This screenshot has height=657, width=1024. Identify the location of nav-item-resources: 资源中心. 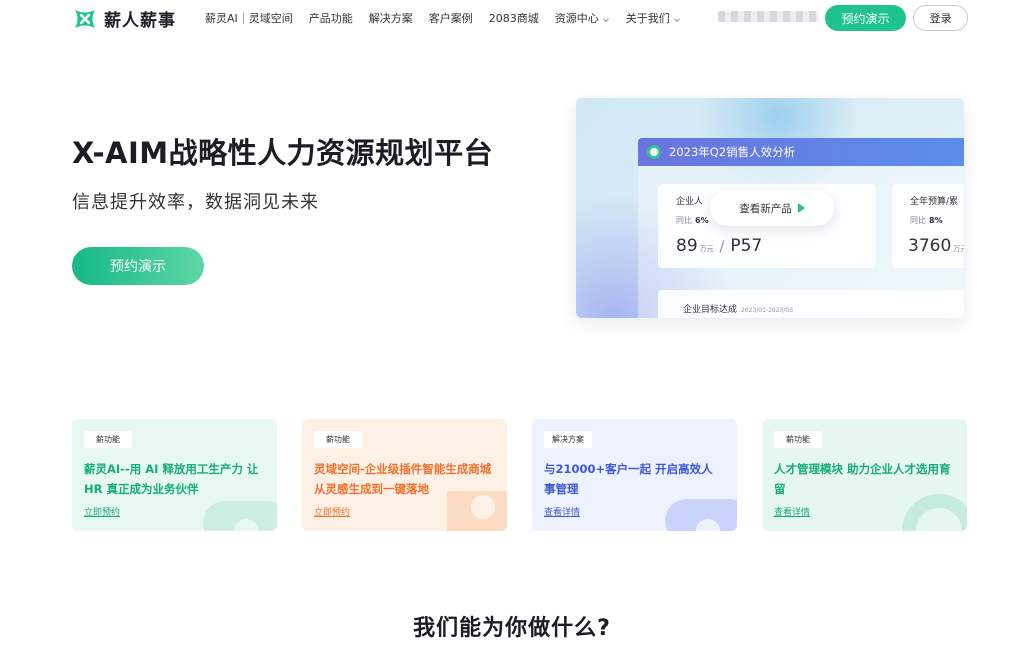
(582, 18).